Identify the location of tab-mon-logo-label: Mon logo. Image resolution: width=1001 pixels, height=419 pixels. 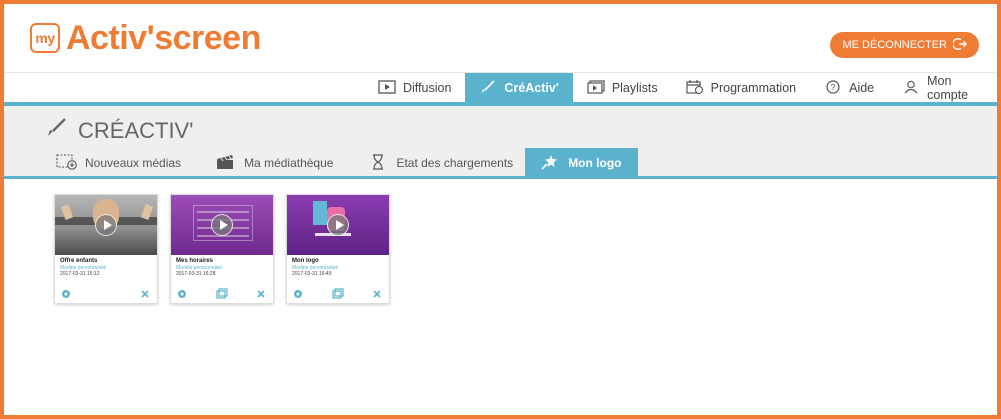
(595, 163).